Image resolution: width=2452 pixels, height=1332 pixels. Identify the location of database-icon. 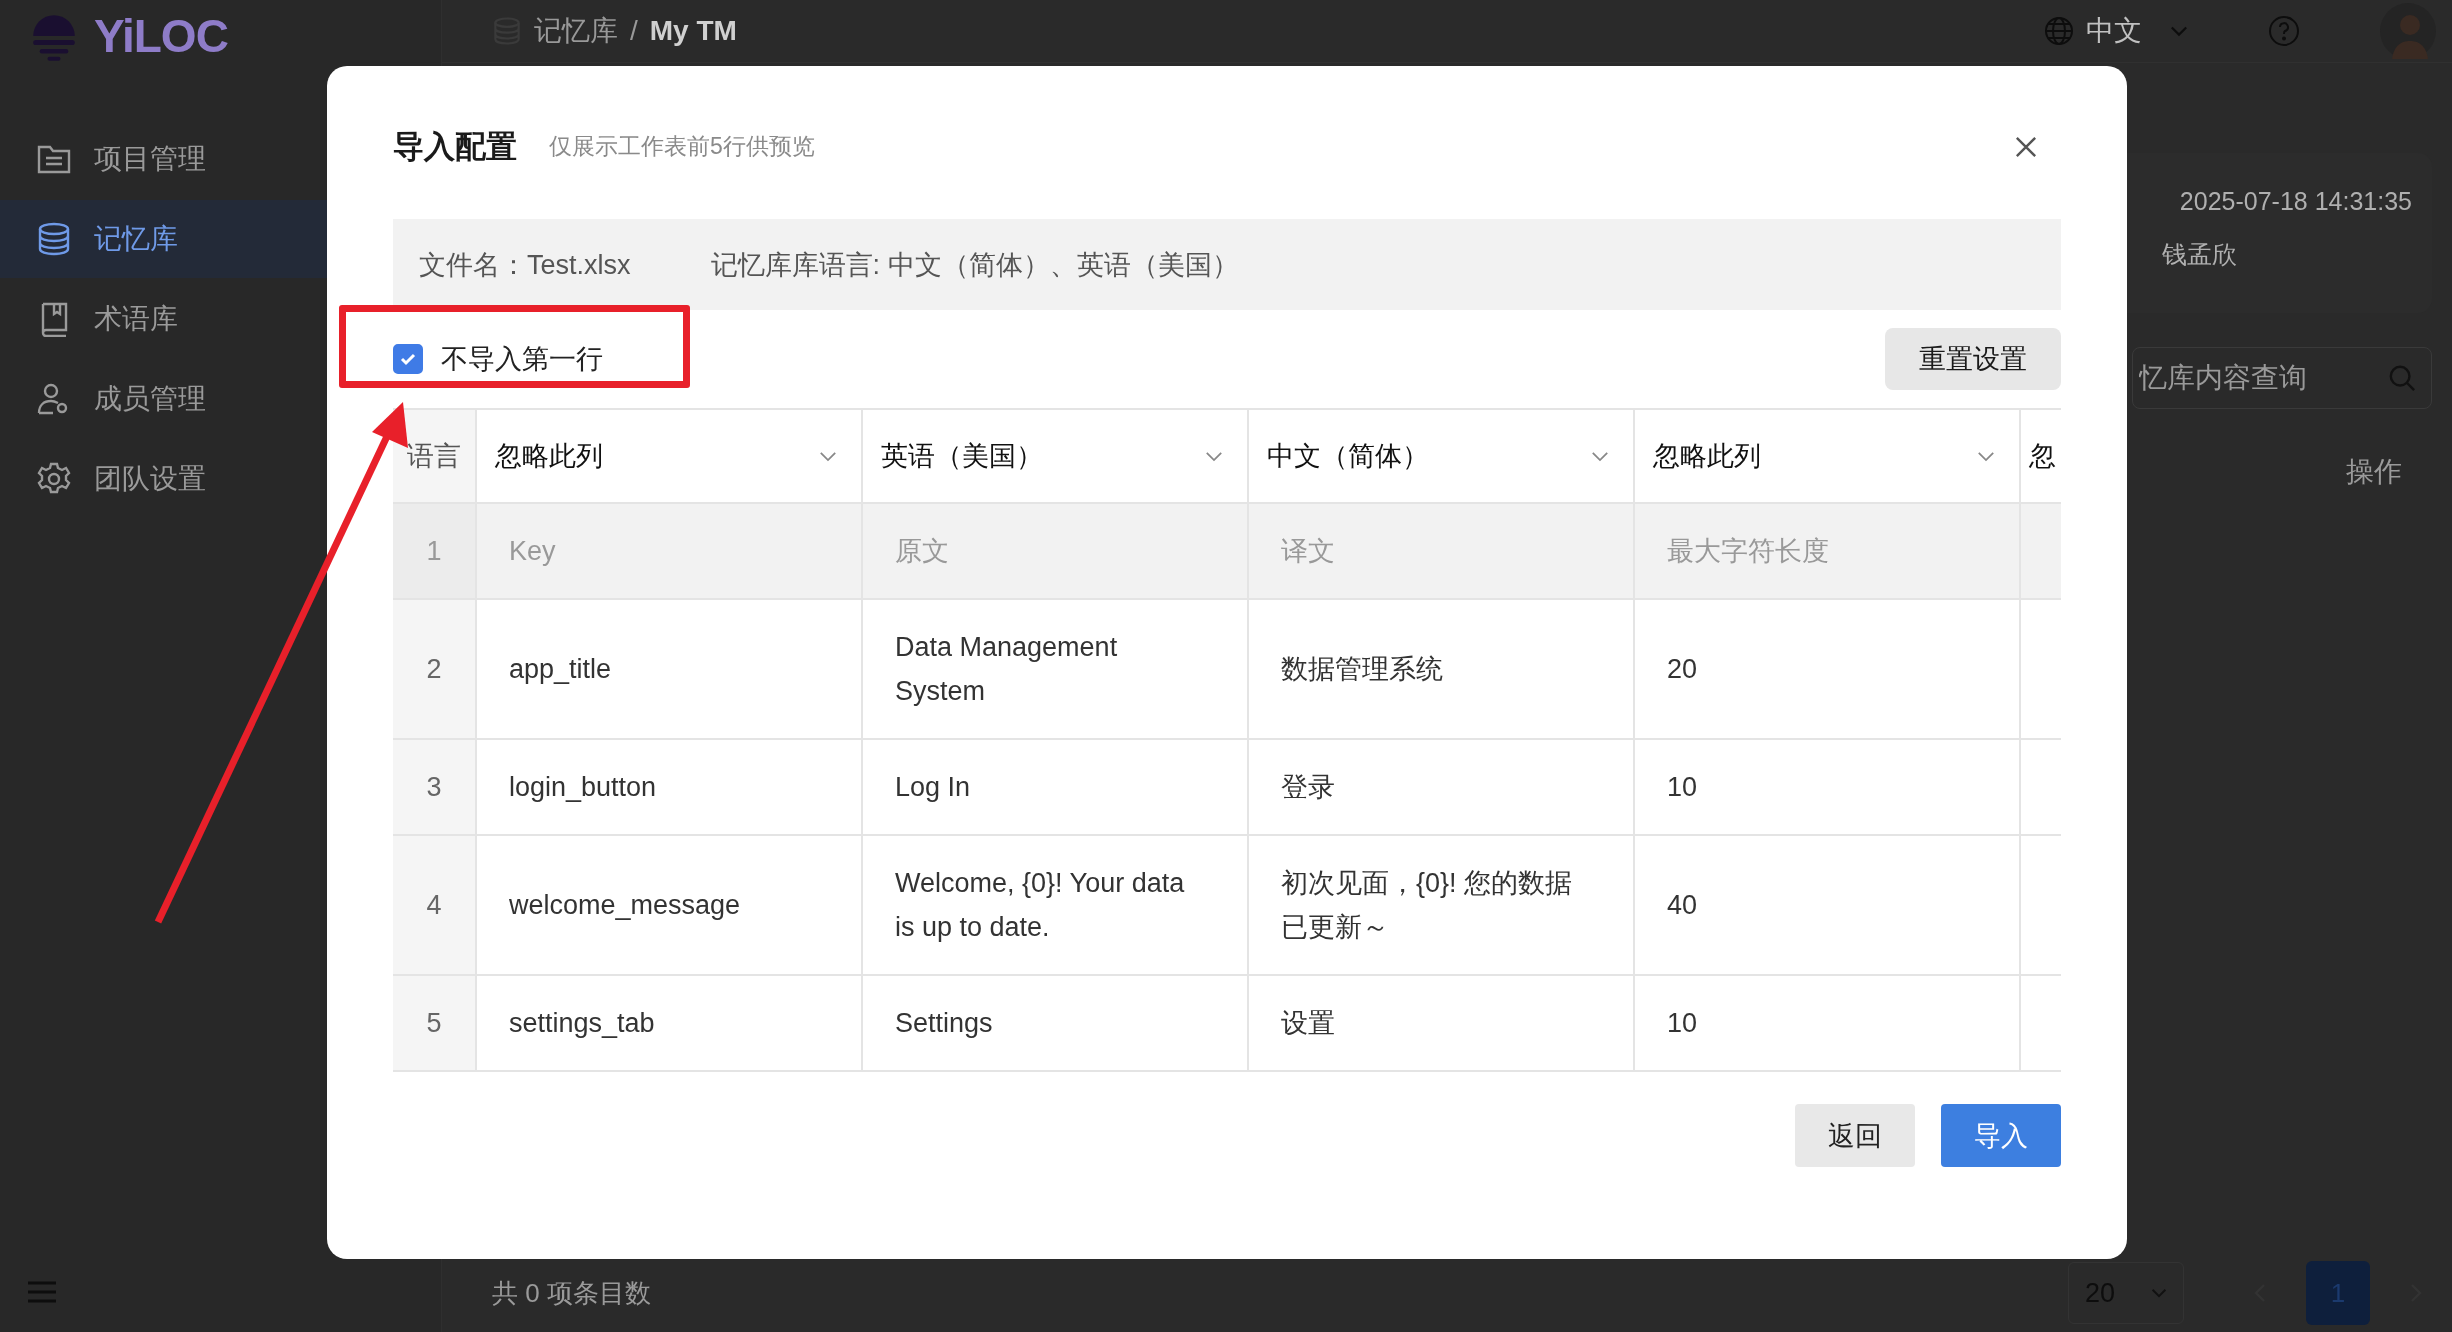
(54, 239).